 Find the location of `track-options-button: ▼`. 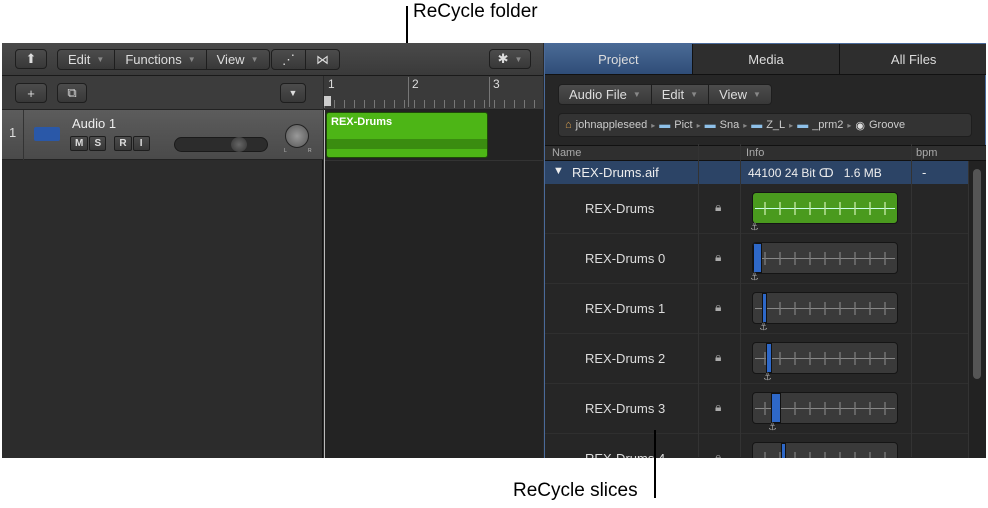

track-options-button: ▼ is located at coordinates (293, 93).